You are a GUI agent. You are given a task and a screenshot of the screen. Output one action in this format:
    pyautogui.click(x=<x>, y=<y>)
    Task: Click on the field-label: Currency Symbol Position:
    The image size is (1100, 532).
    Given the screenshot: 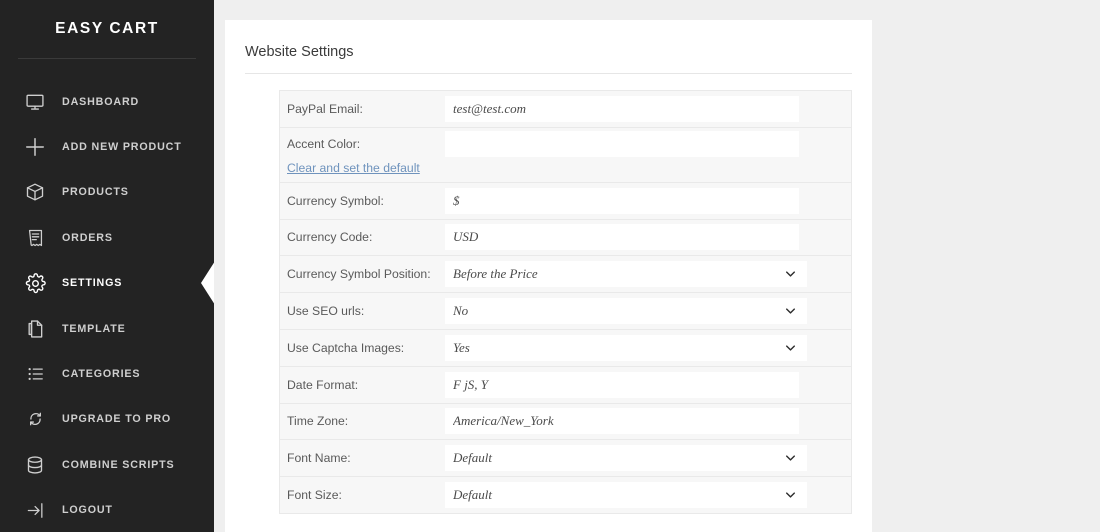 What is the action you would take?
    pyautogui.click(x=359, y=274)
    